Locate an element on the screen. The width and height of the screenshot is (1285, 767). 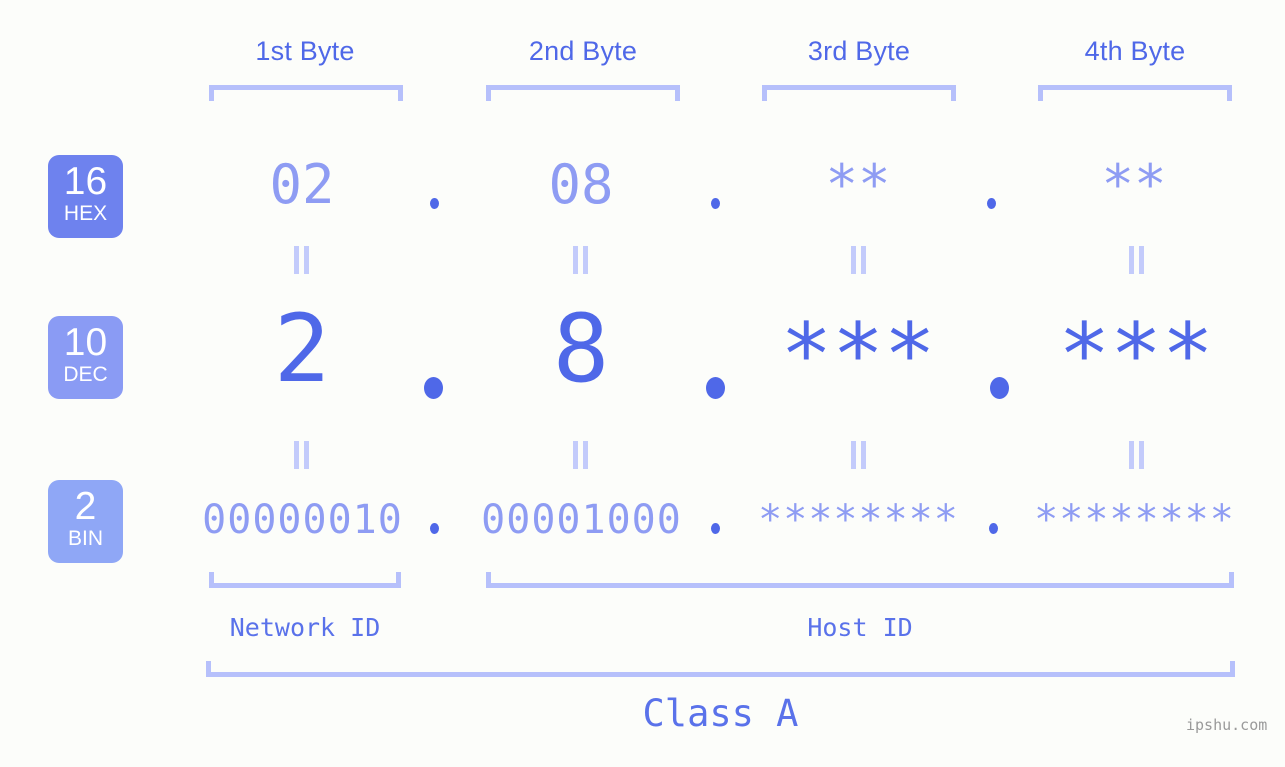
byte-header-2: 2nd Byte is located at coordinates (583, 51).